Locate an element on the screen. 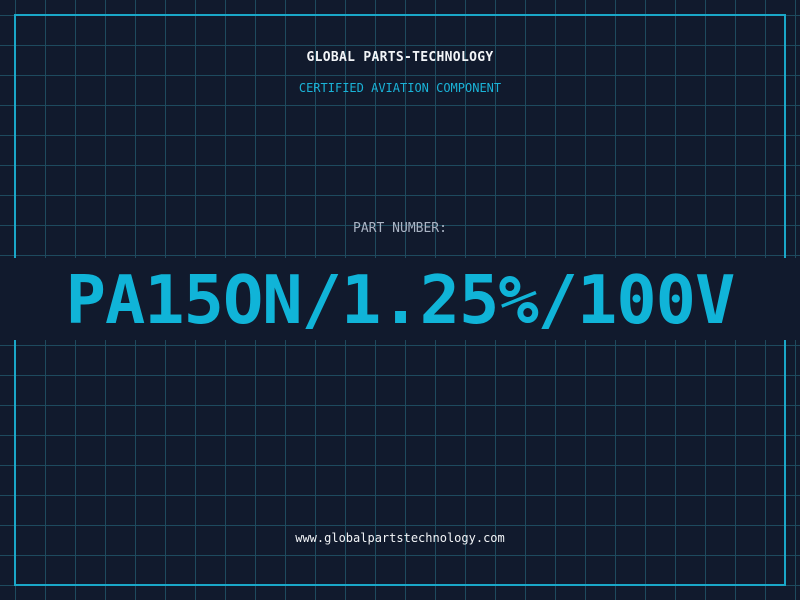 Image resolution: width=800 pixels, height=600 pixels. company-name: GLOBAL PARTS-TECHNOLOGY is located at coordinates (400, 57).